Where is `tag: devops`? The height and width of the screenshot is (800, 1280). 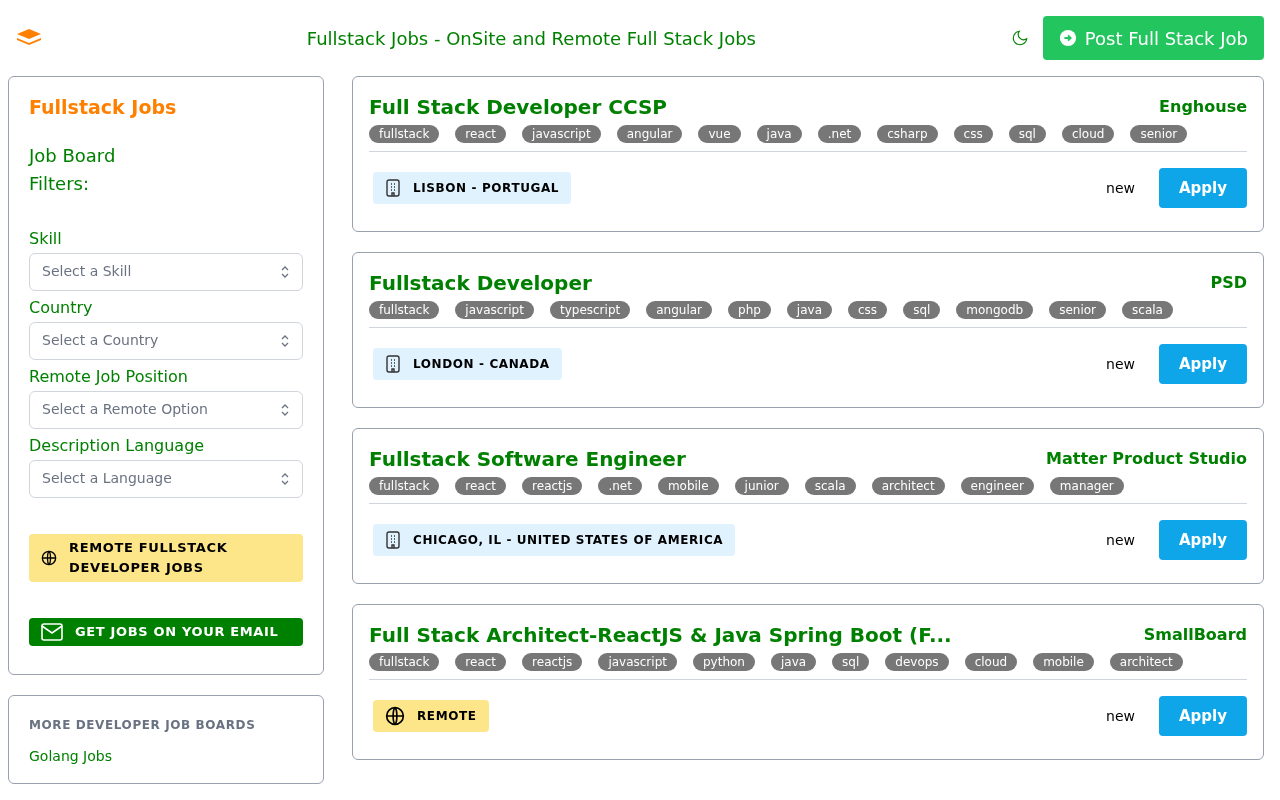 tag: devops is located at coordinates (917, 662).